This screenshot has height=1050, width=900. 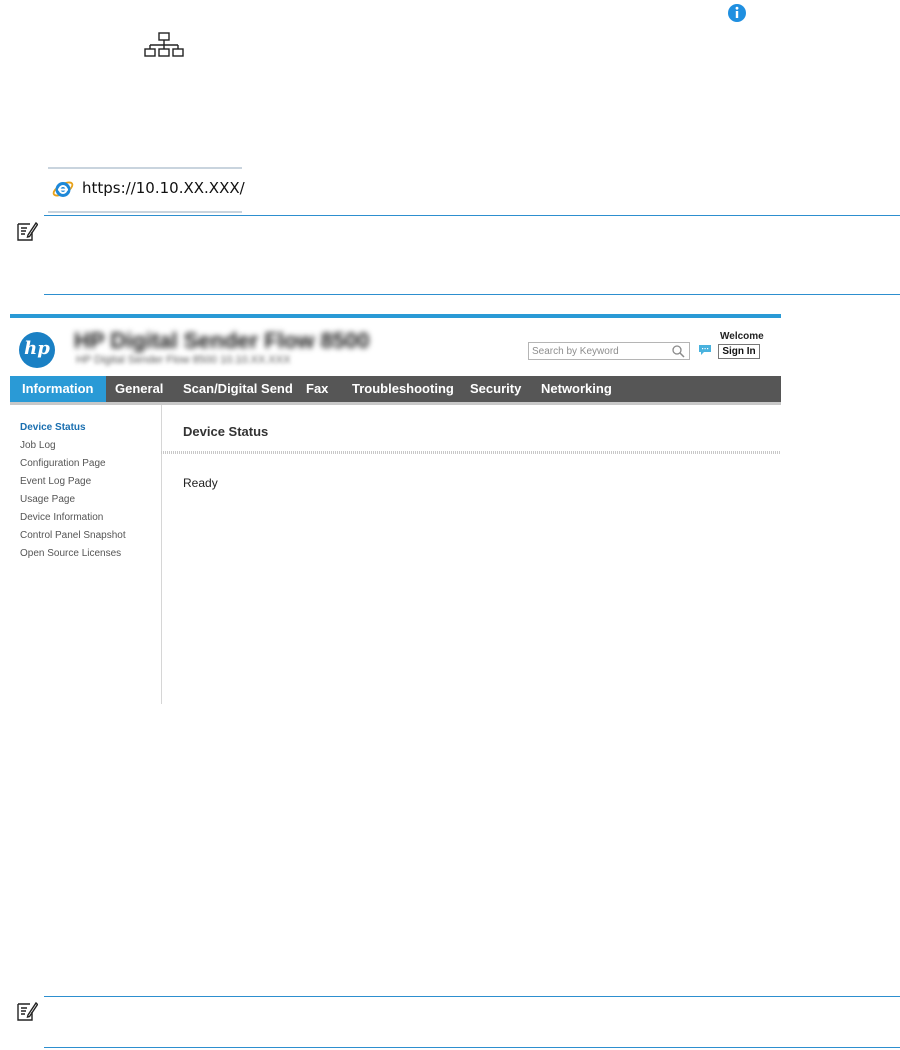 What do you see at coordinates (73, 539) in the screenshot?
I see `sidebar-item-control-panel-snapshot: Control Panel Snapshot` at bounding box center [73, 539].